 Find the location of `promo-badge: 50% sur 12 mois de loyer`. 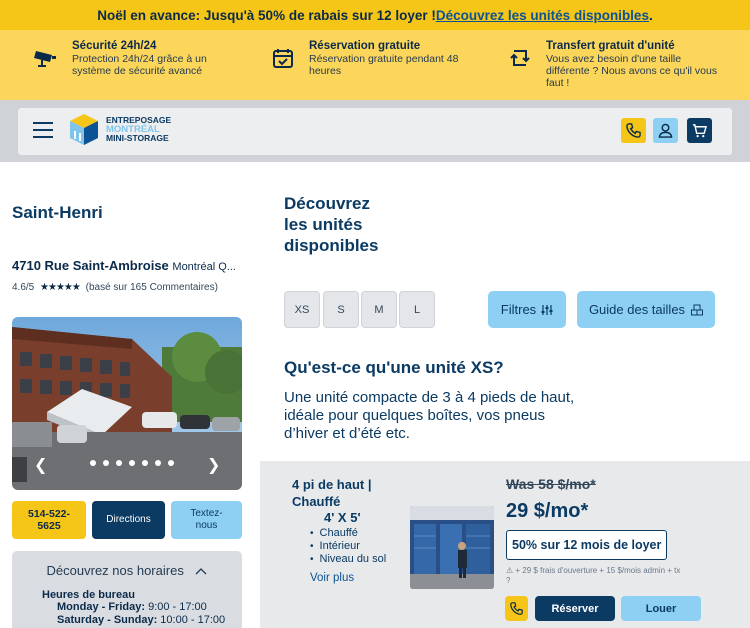

promo-badge: 50% sur 12 mois de loyer is located at coordinates (587, 545).